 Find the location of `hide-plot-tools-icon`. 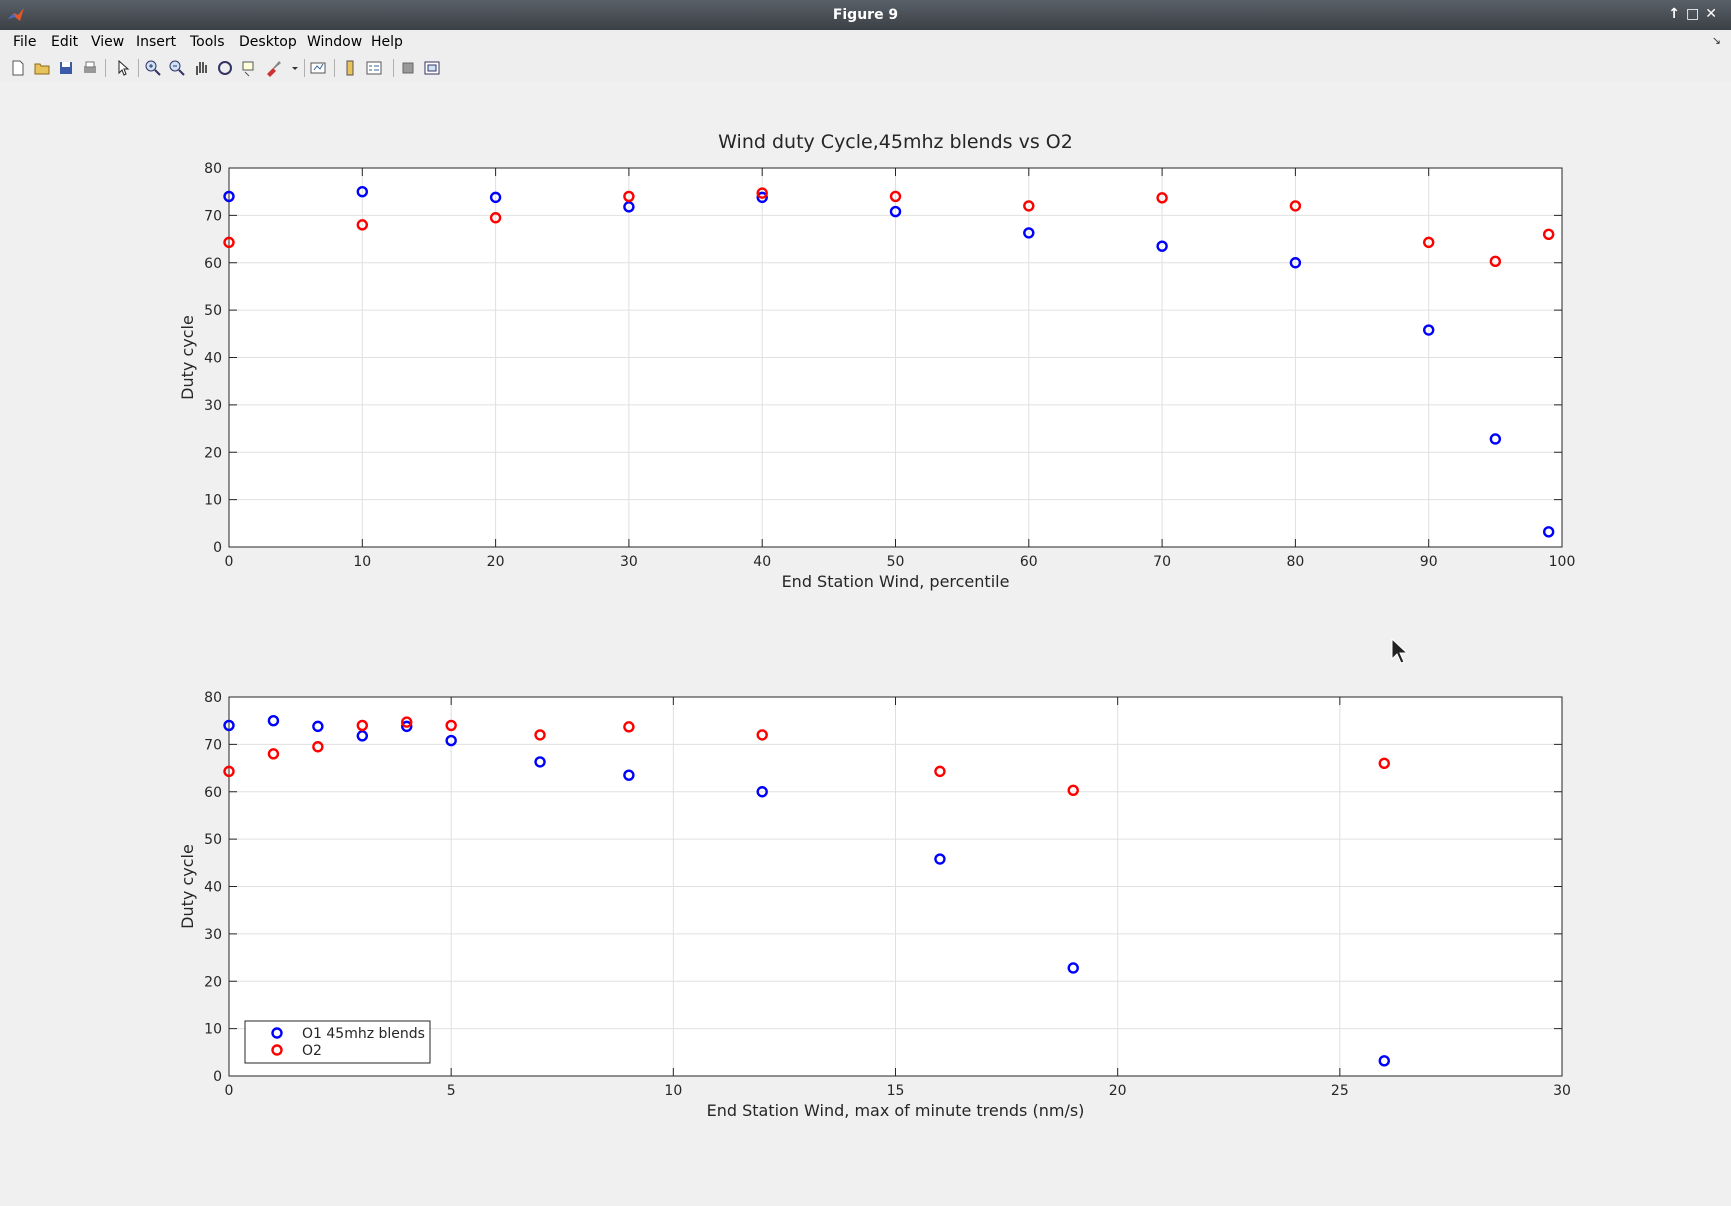

hide-plot-tools-icon is located at coordinates (408, 68).